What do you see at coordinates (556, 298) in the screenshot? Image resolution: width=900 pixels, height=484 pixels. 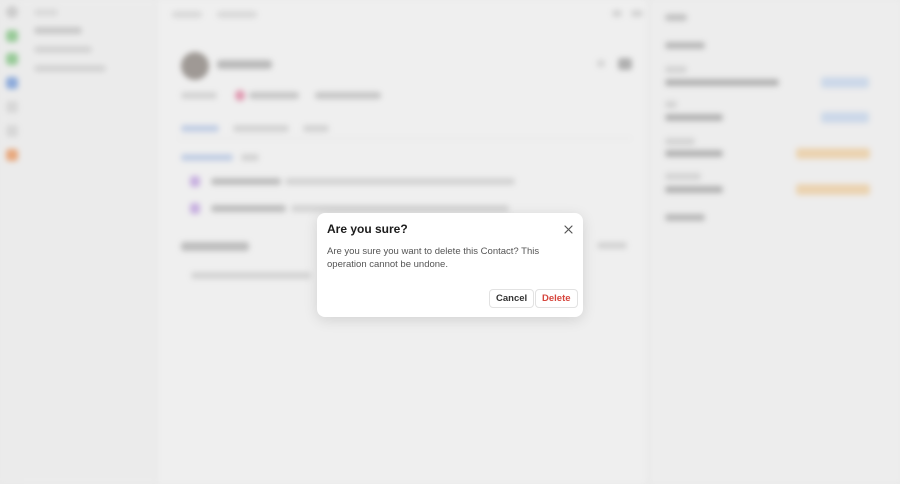 I see `delete-button: Delete` at bounding box center [556, 298].